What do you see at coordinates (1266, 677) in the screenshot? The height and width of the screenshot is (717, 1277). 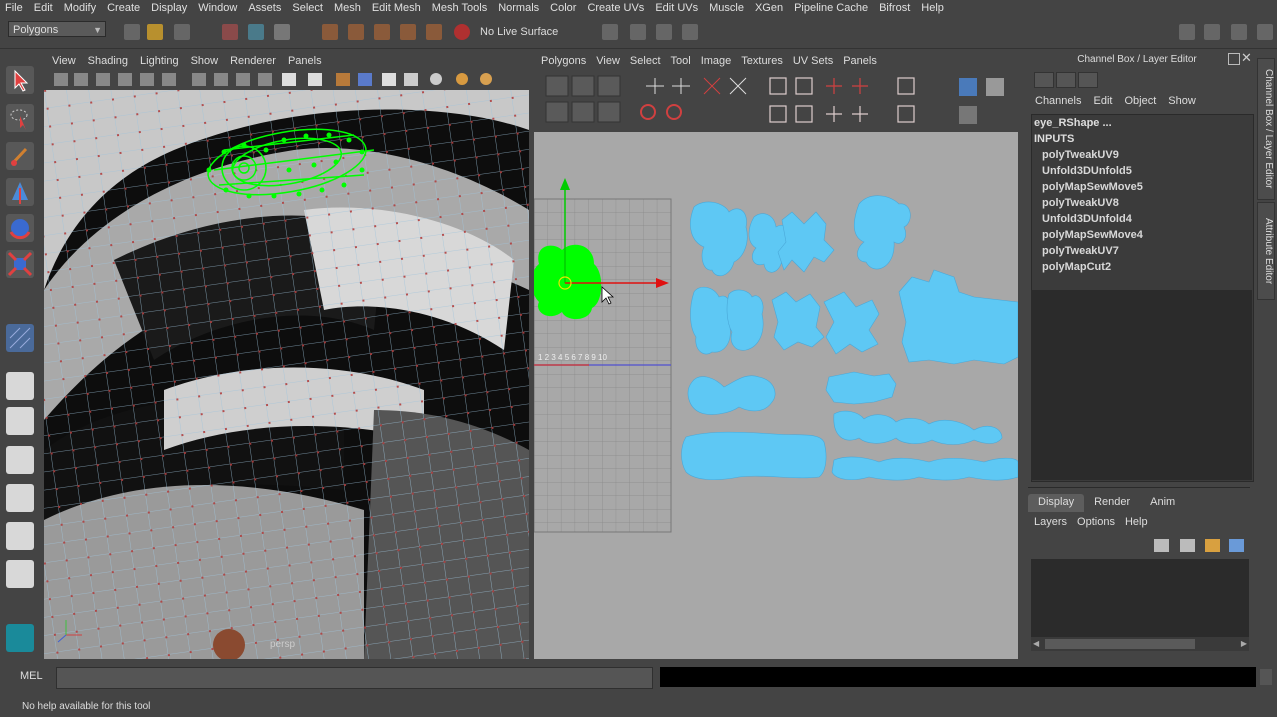 I see `script-editor-icon` at bounding box center [1266, 677].